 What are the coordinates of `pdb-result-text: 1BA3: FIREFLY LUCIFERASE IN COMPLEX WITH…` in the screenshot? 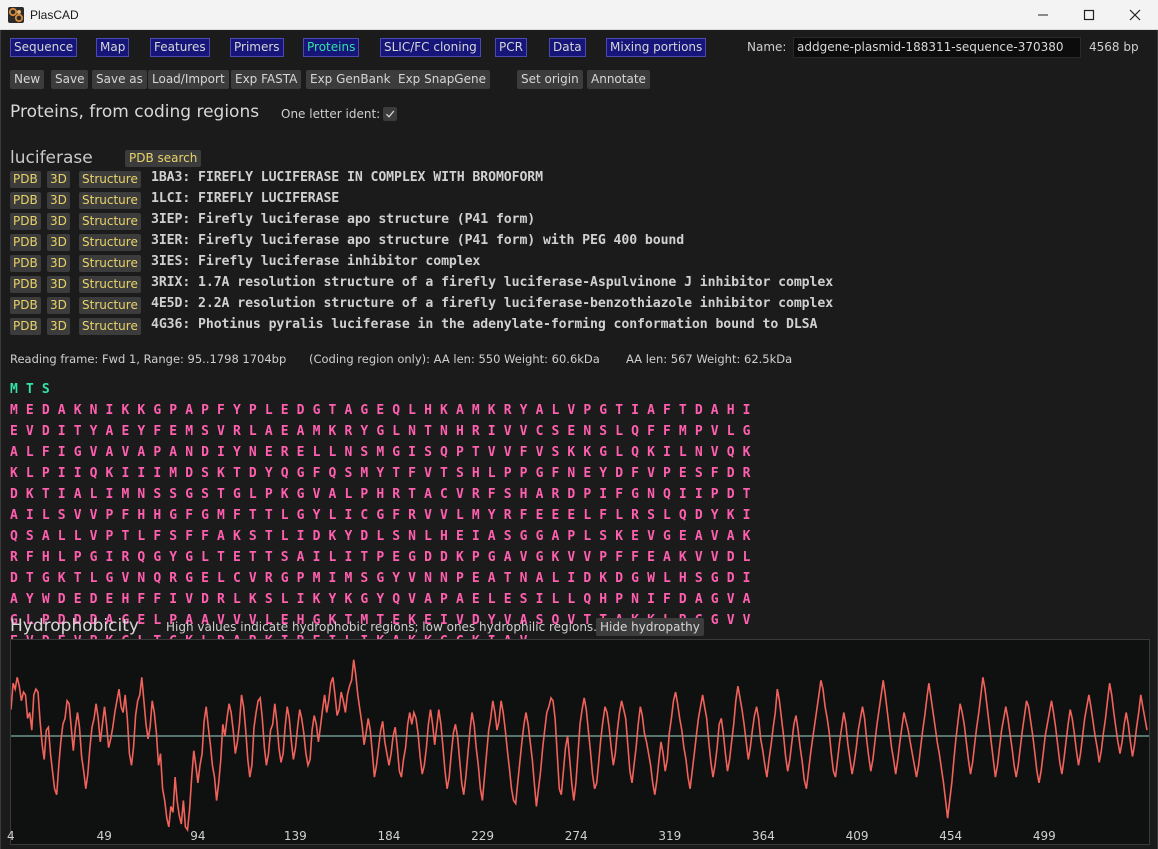 It's located at (347, 177).